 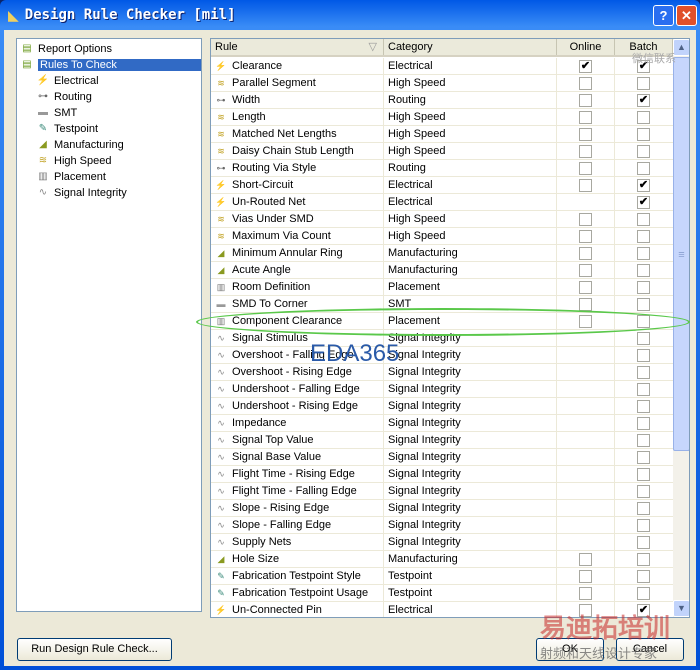 I want to click on table-row: ≋ Daisy Chain Stub Length High Speed, so click(x=442, y=151).